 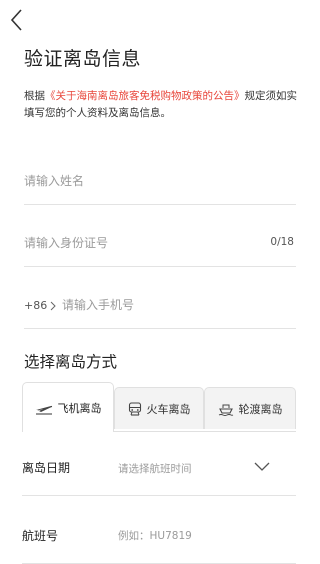 I want to click on date-placeholder: 请选择航班时间, so click(x=155, y=469).